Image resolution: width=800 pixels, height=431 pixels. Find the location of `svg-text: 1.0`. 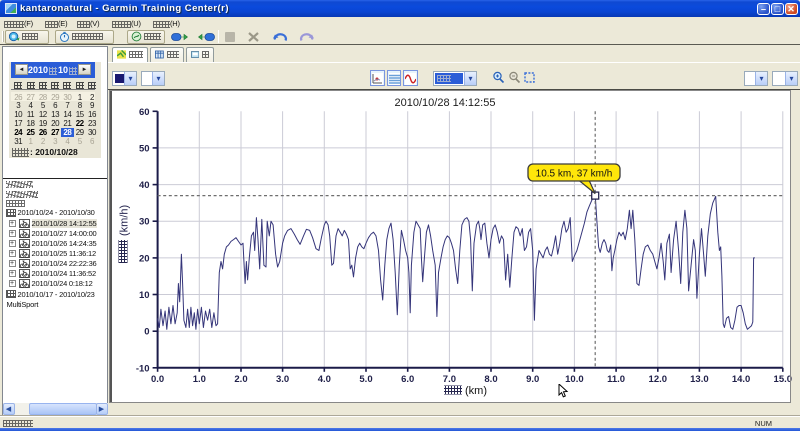

svg-text: 1.0 is located at coordinates (199, 379).